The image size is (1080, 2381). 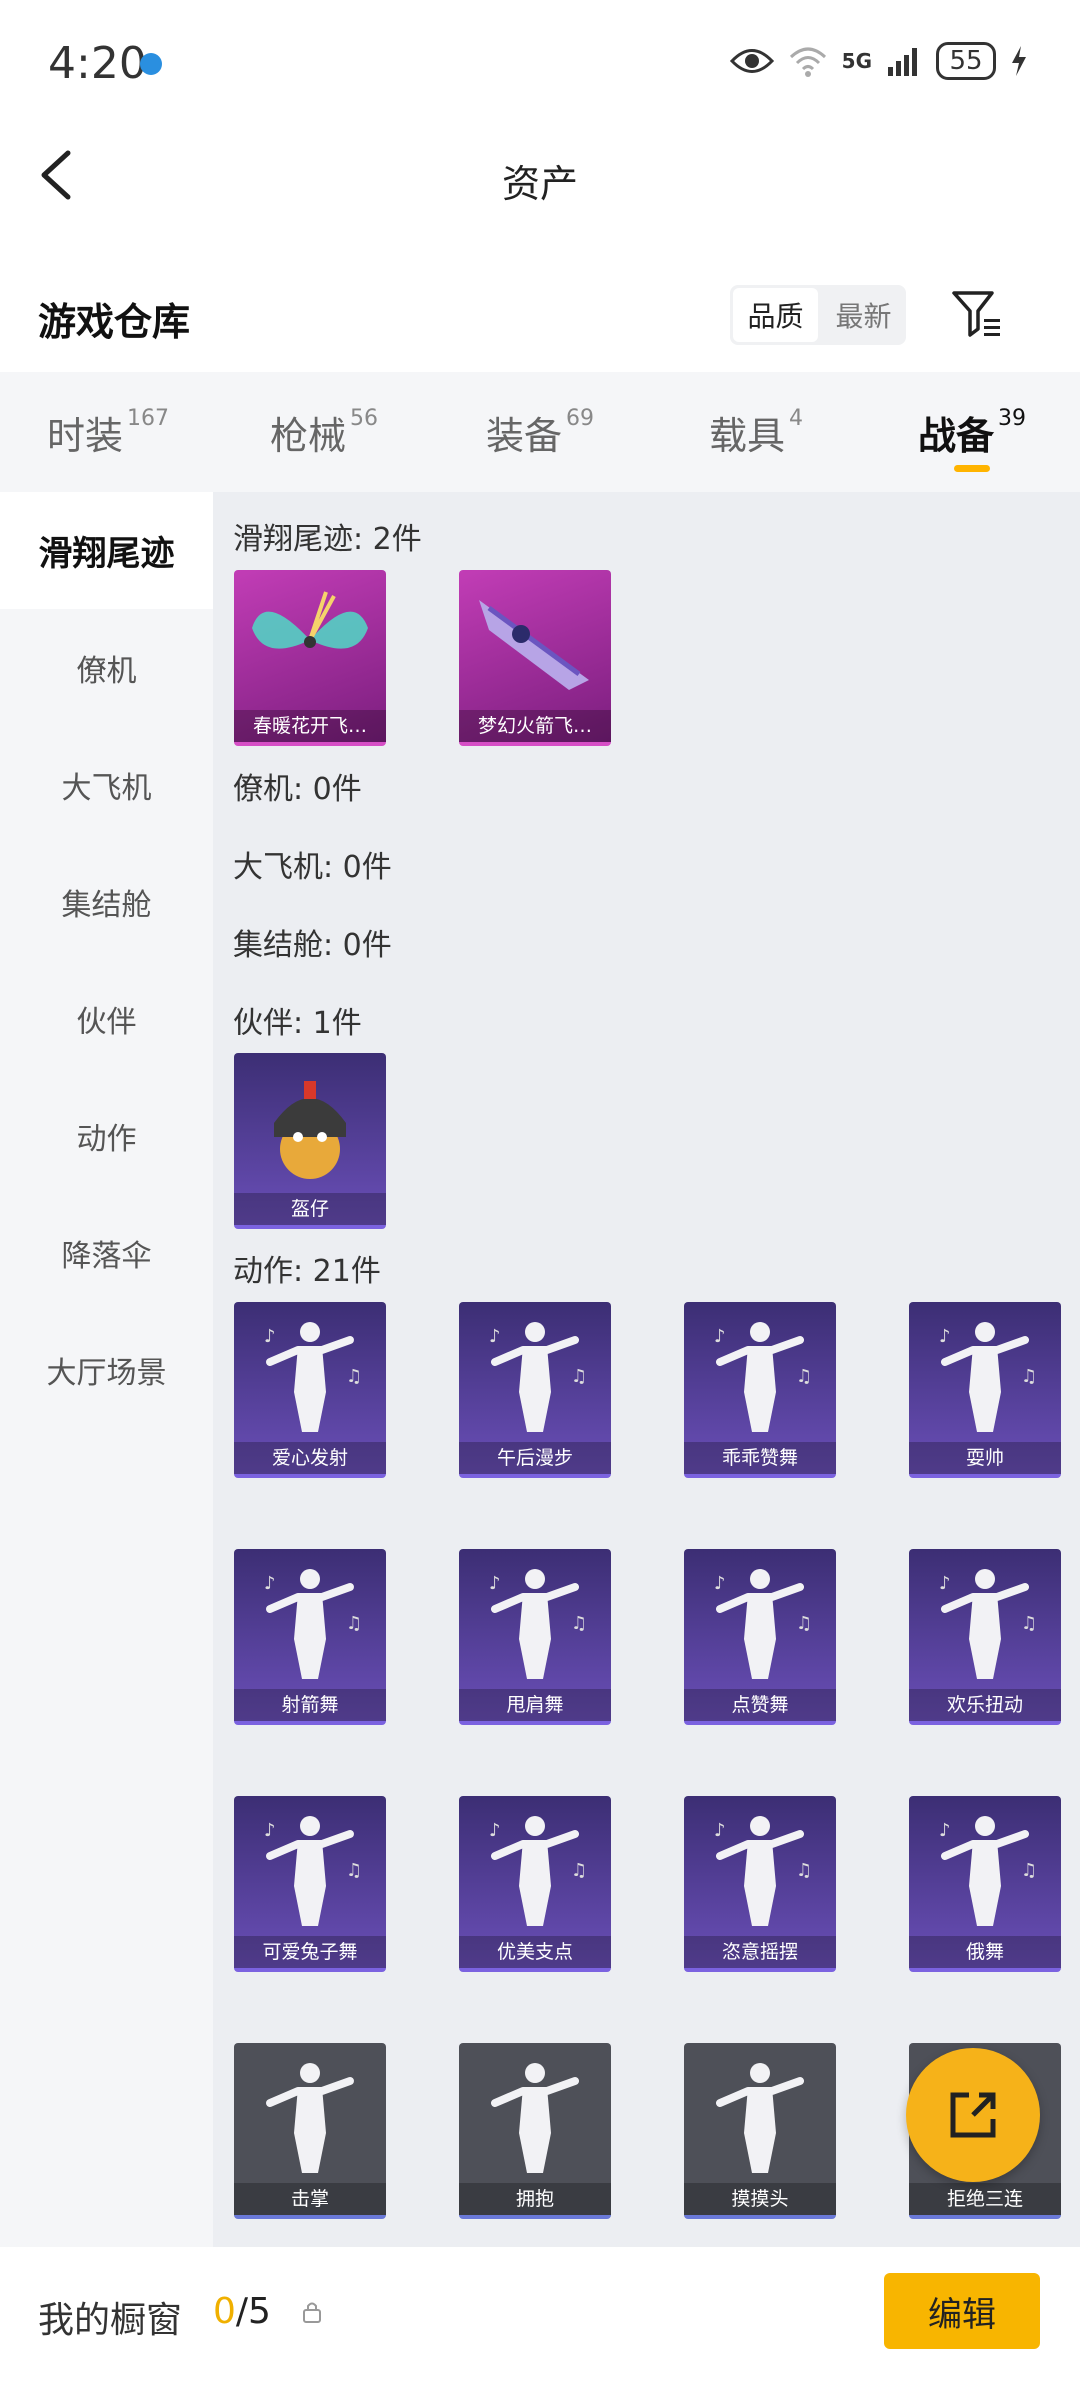 What do you see at coordinates (962, 2311) in the screenshot?
I see `edit-button: 编辑` at bounding box center [962, 2311].